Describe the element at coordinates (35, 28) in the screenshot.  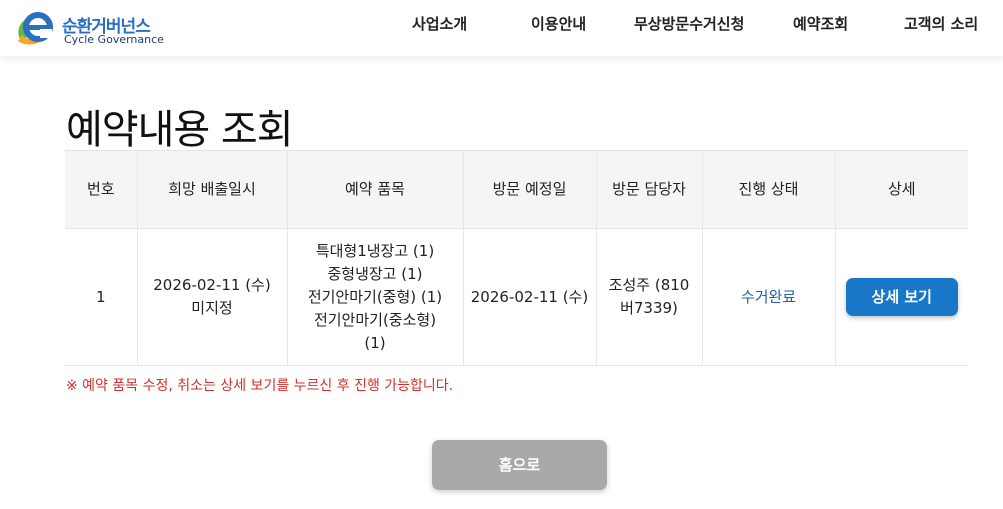
I see `e-leaf-logo-icon` at that location.